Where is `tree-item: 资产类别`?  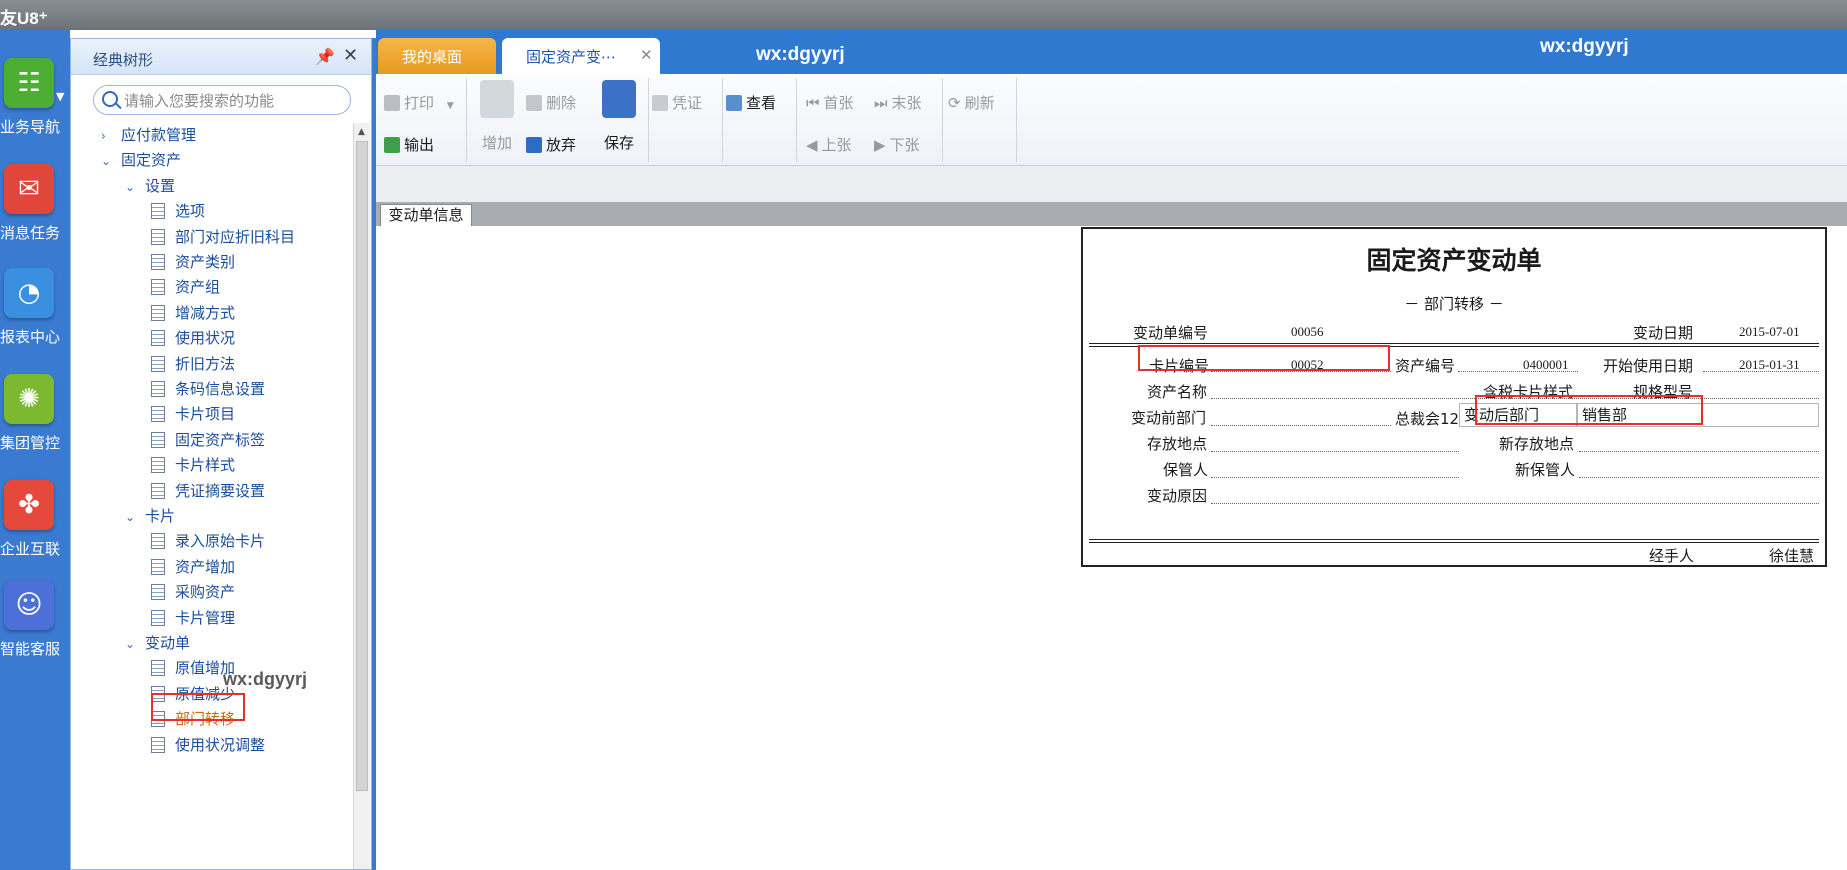 tree-item: 资产类别 is located at coordinates (193, 262).